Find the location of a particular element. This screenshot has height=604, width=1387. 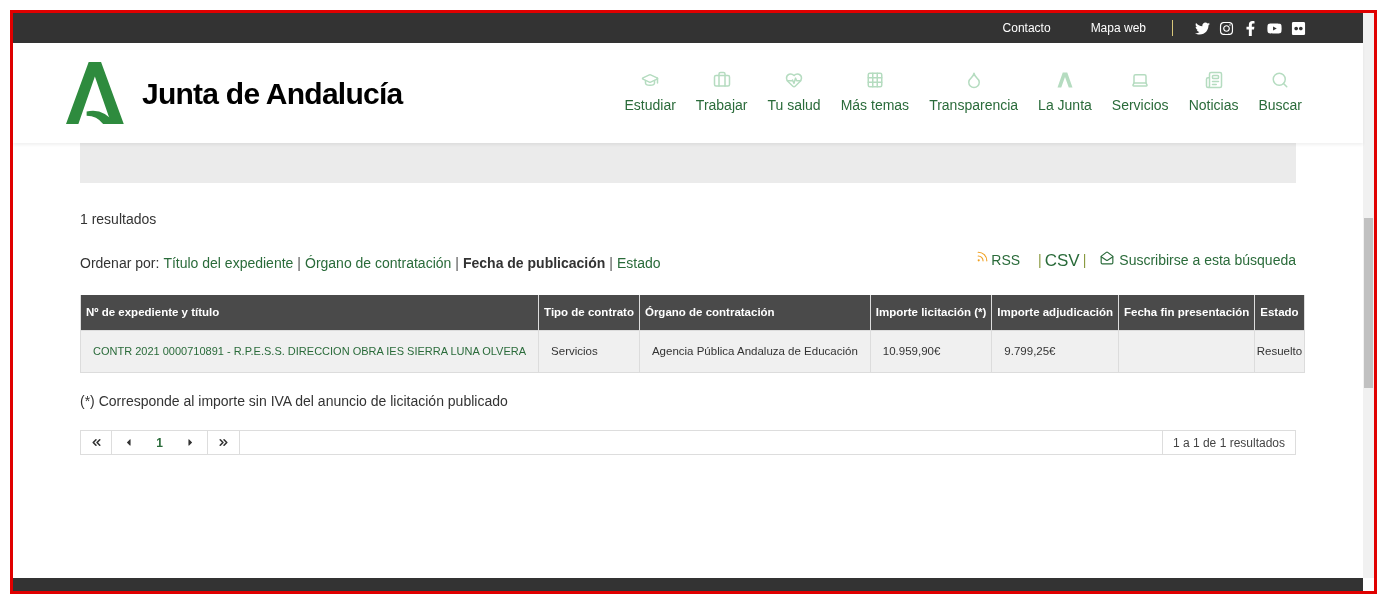

column-header: Importe licitación (*) is located at coordinates (931, 312).